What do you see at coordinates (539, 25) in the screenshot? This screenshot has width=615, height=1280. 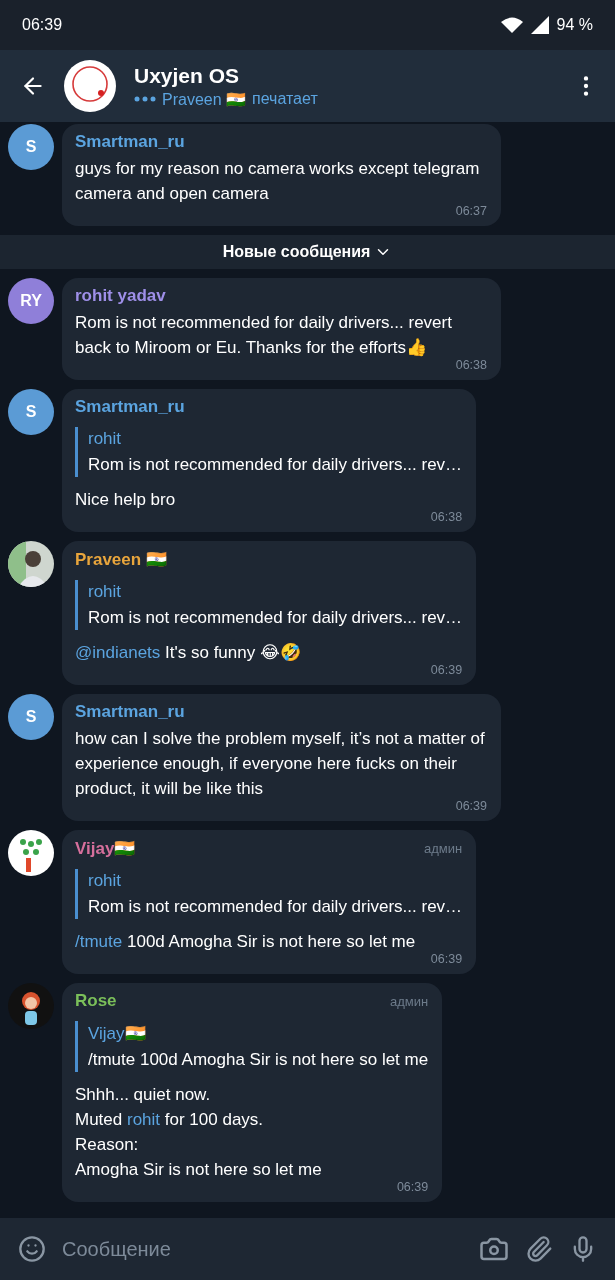 I see `signal-icon` at bounding box center [539, 25].